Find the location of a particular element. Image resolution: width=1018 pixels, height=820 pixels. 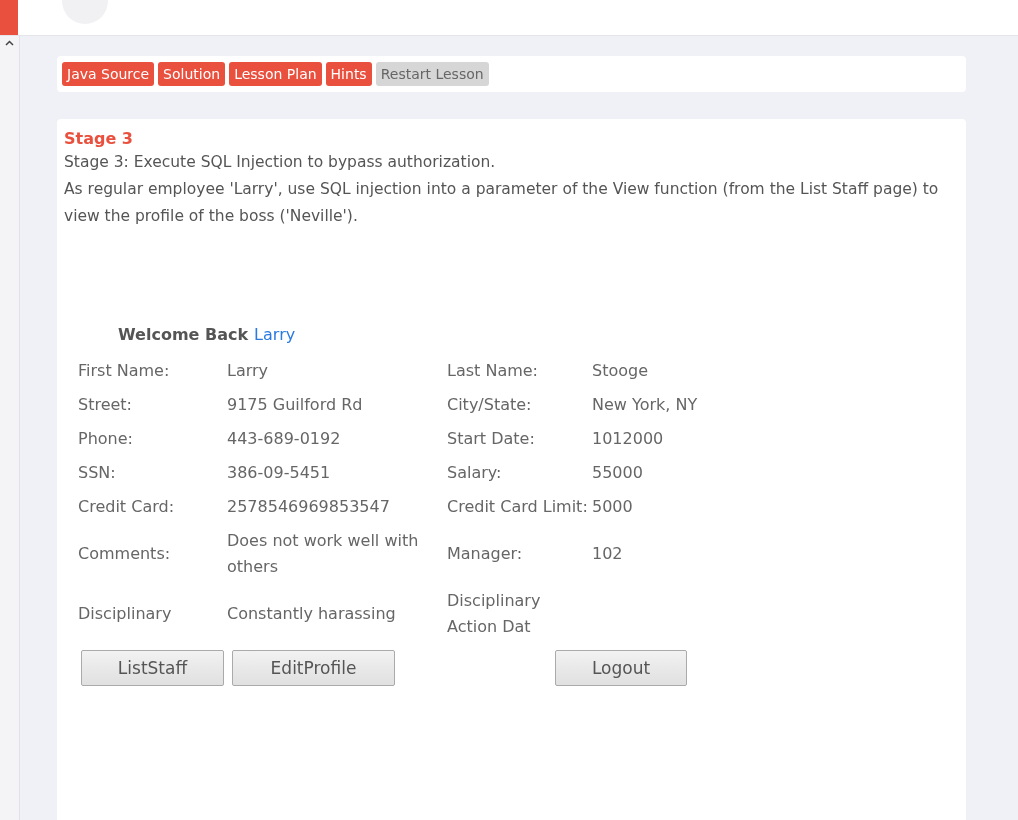

lesson-button: Restart Lesson is located at coordinates (432, 74).